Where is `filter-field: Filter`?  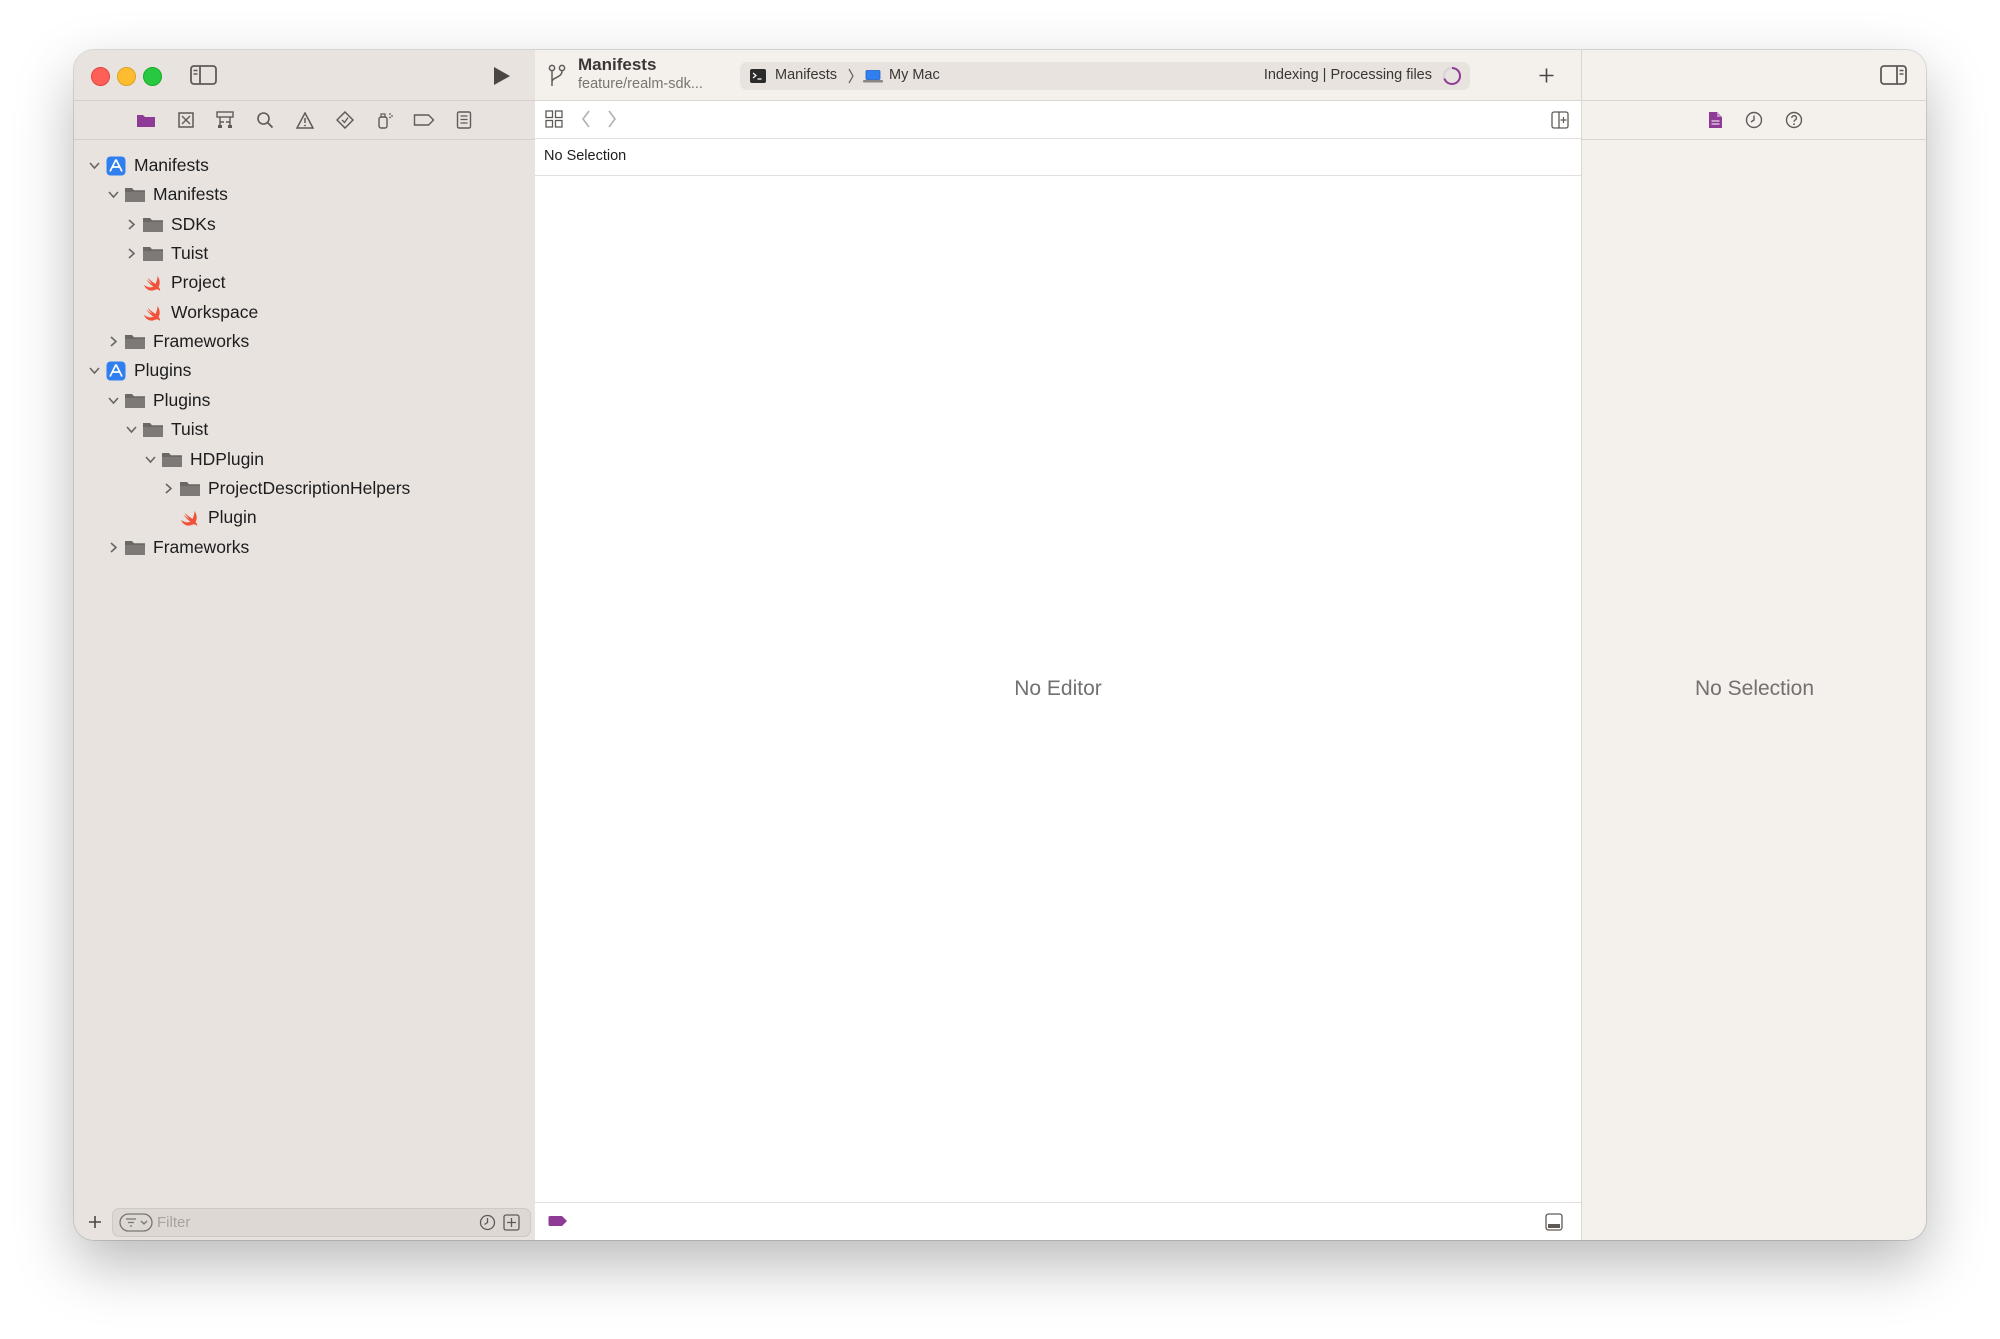
filter-field: Filter is located at coordinates (321, 1222).